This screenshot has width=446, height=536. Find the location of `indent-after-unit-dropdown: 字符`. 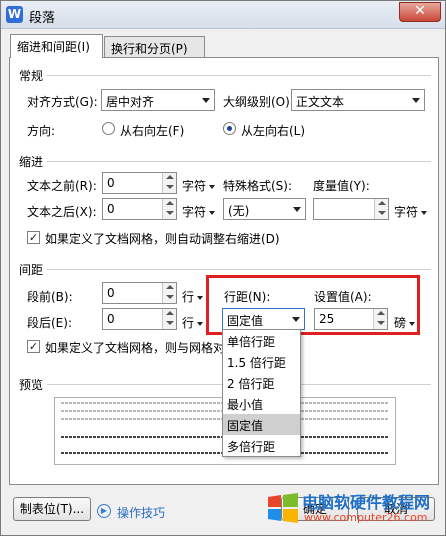

indent-after-unit-dropdown: 字符 is located at coordinates (199, 211).